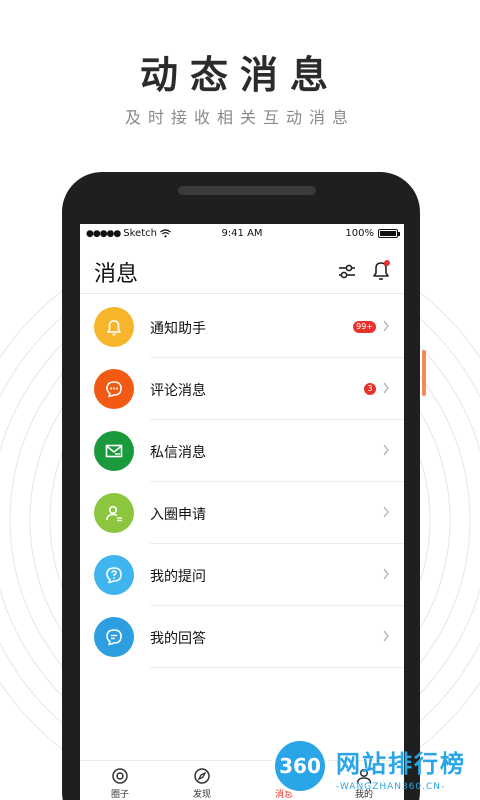 This screenshot has width=480, height=800. I want to click on watermark-subtitle: -WANGZHAN360.CN-, so click(391, 787).